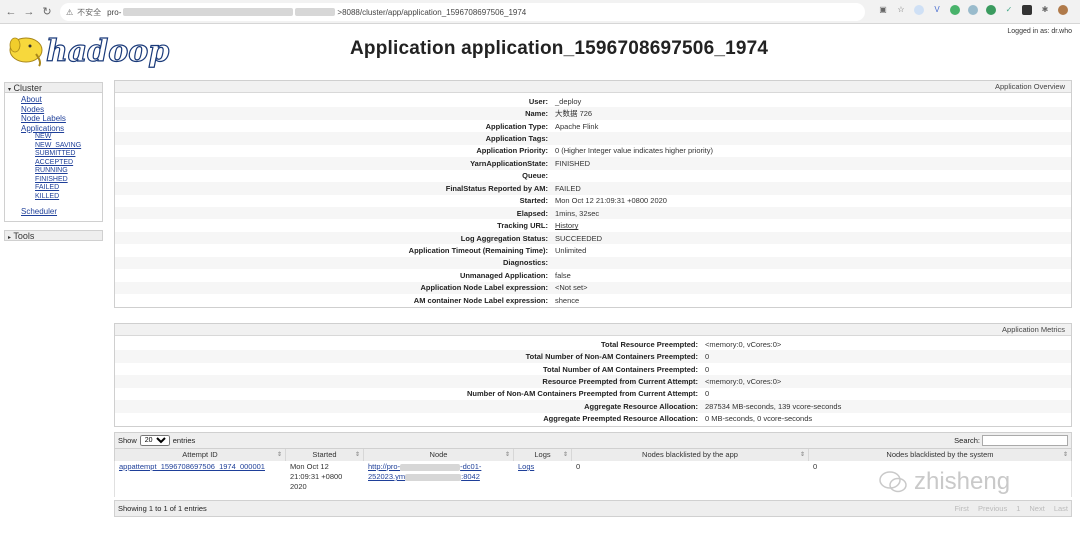 The image size is (1080, 535). Describe the element at coordinates (154, 440) in the screenshot. I see `page-size-select: 20` at that location.